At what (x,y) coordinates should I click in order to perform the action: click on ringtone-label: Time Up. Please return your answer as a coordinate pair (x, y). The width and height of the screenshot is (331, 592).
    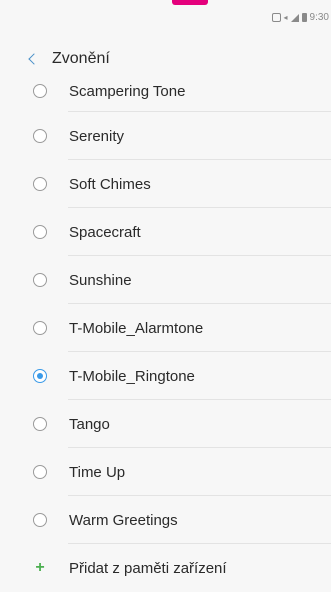
    Looking at the image, I should click on (97, 472).